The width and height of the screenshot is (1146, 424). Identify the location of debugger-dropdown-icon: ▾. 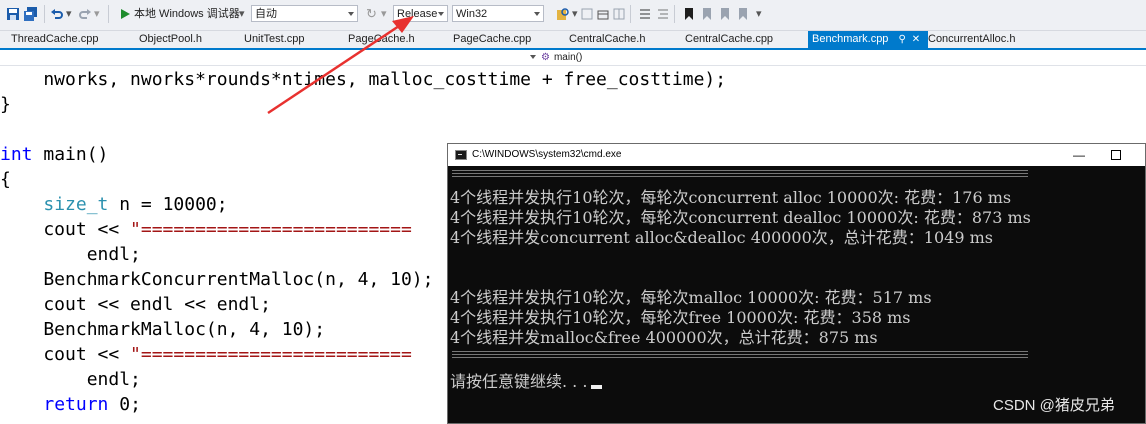
(242, 14).